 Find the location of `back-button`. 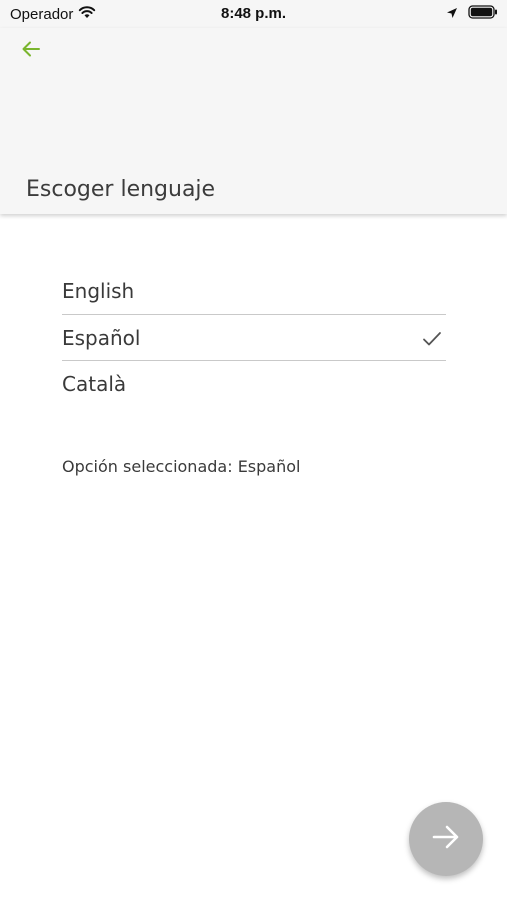

back-button is located at coordinates (31, 51).